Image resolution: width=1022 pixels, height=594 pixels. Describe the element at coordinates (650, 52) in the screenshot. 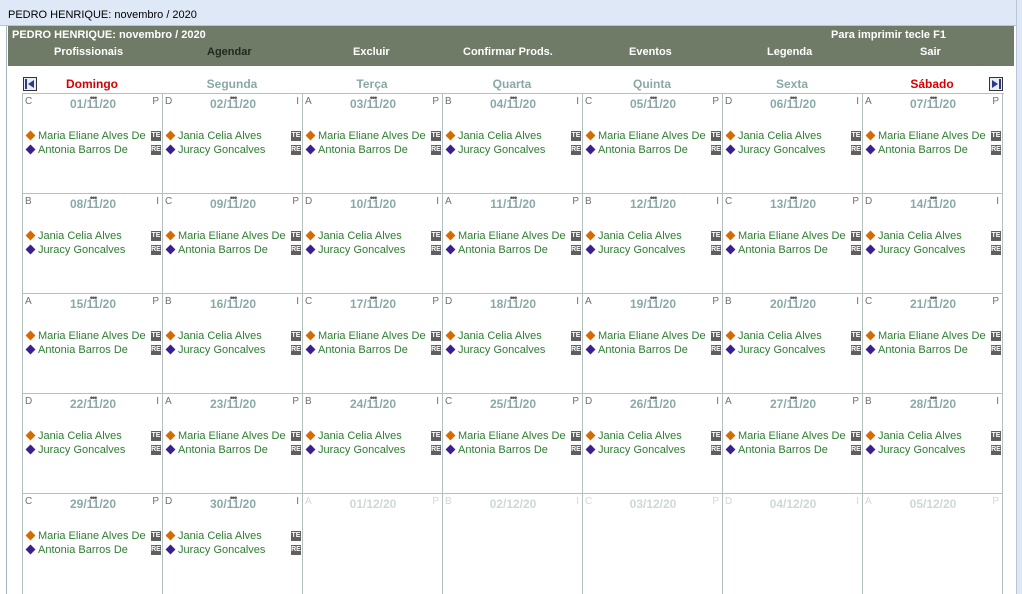

I see `menu-eventos: Eventos` at that location.